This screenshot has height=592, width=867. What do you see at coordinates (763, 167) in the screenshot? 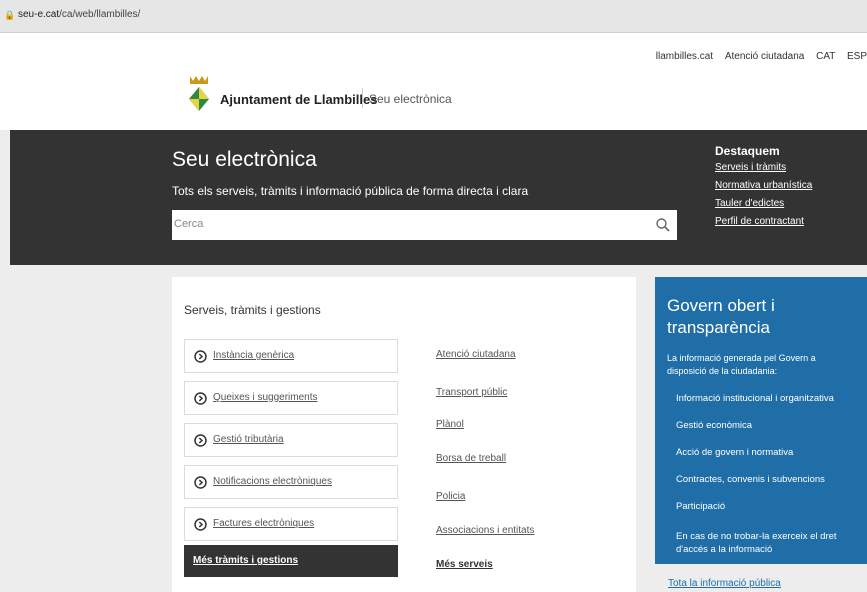
I see `destaquem-link-serveis: Serveis i tràmits` at bounding box center [763, 167].